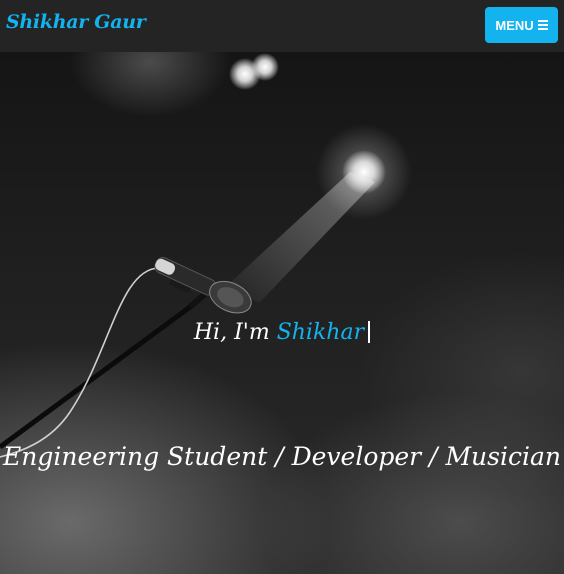 The height and width of the screenshot is (574, 564). I want to click on hero-greeting: Hi, I'm Shikhar, so click(282, 332).